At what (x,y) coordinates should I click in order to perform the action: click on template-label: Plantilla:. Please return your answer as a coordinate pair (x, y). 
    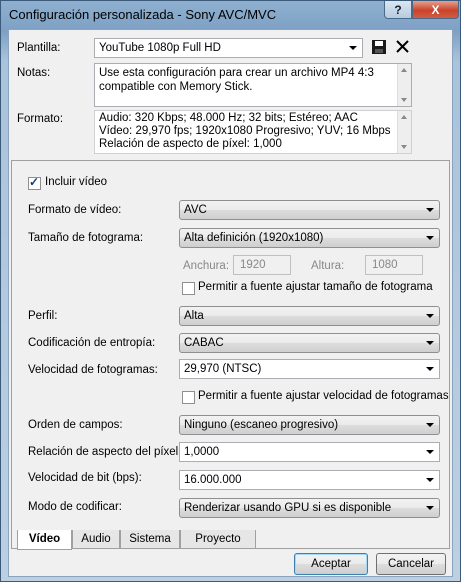
    Looking at the image, I should click on (39, 48).